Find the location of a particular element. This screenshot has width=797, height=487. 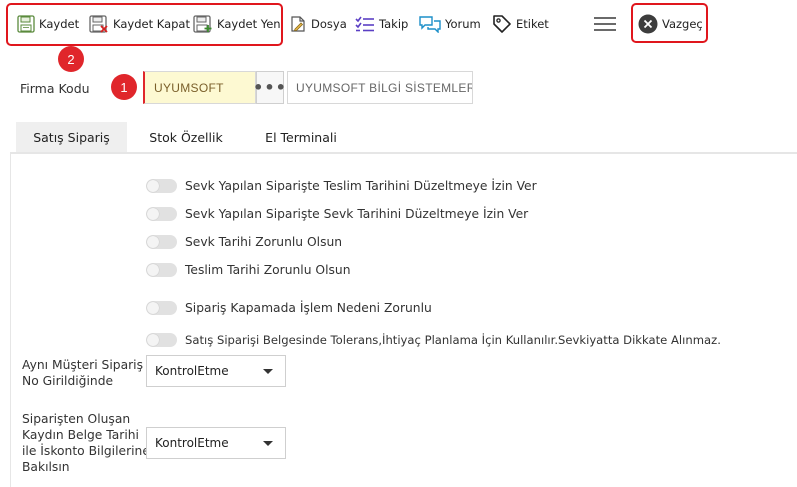

toggle-row: Sipariş Kapamada İşlem Nedeni Zorunlu is located at coordinates (289, 308).